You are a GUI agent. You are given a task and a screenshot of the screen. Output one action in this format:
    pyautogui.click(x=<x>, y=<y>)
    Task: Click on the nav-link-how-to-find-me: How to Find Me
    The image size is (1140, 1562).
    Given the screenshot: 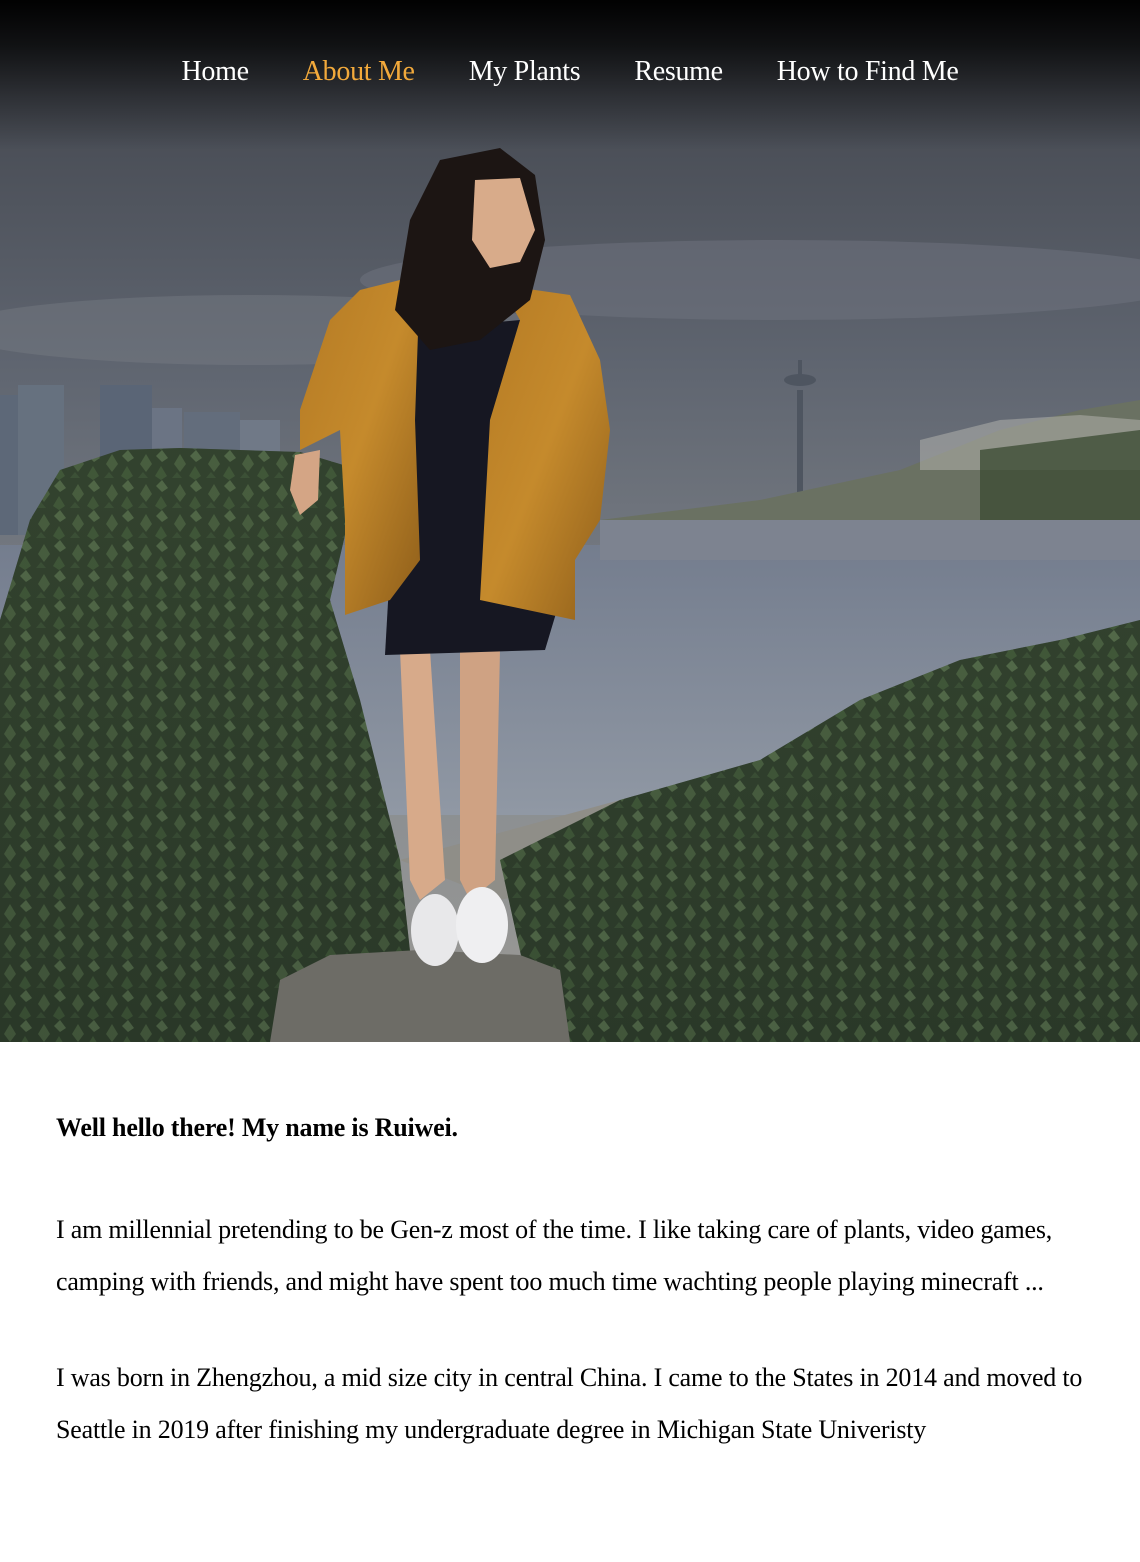 What is the action you would take?
    pyautogui.click(x=868, y=71)
    